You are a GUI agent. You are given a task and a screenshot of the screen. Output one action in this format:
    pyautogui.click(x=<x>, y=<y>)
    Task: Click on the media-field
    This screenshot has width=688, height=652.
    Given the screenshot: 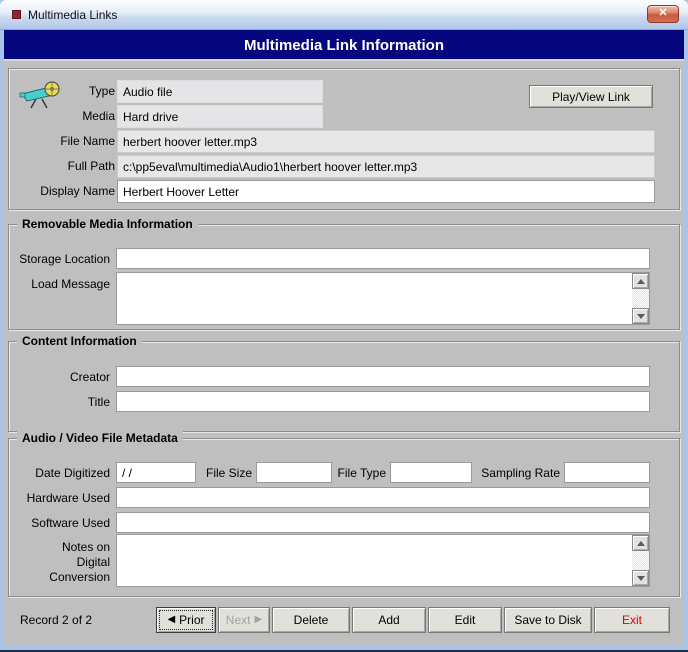 What is the action you would take?
    pyautogui.click(x=220, y=116)
    